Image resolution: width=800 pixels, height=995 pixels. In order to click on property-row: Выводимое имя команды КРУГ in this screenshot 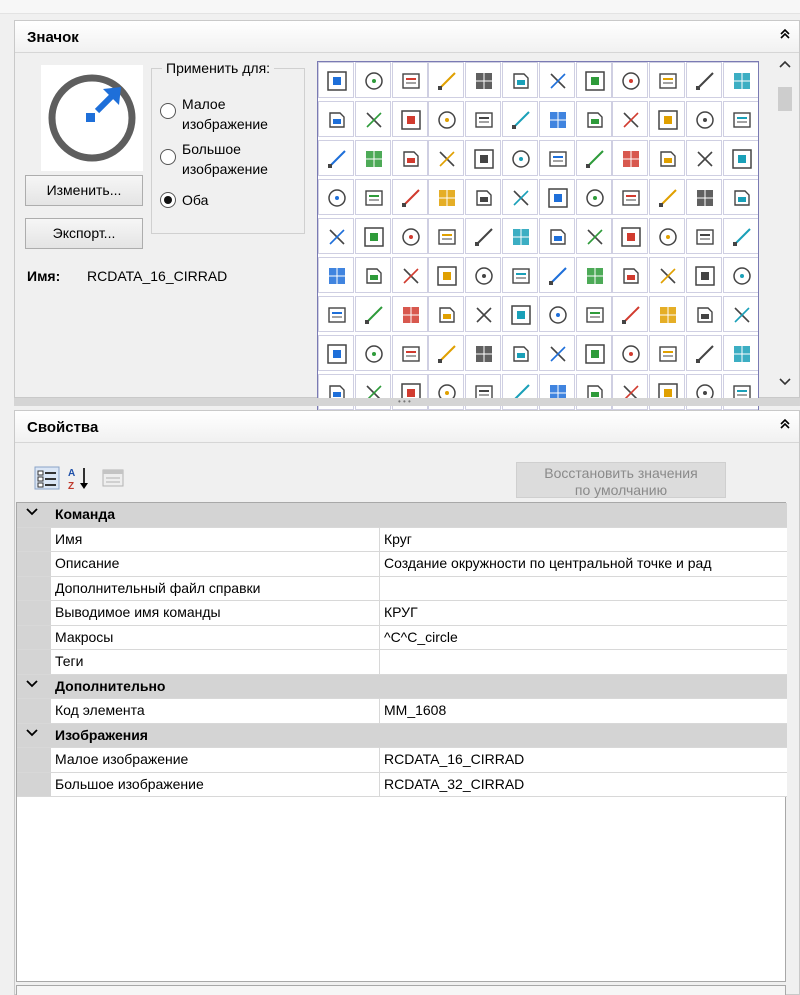, I will do `click(402, 613)`.